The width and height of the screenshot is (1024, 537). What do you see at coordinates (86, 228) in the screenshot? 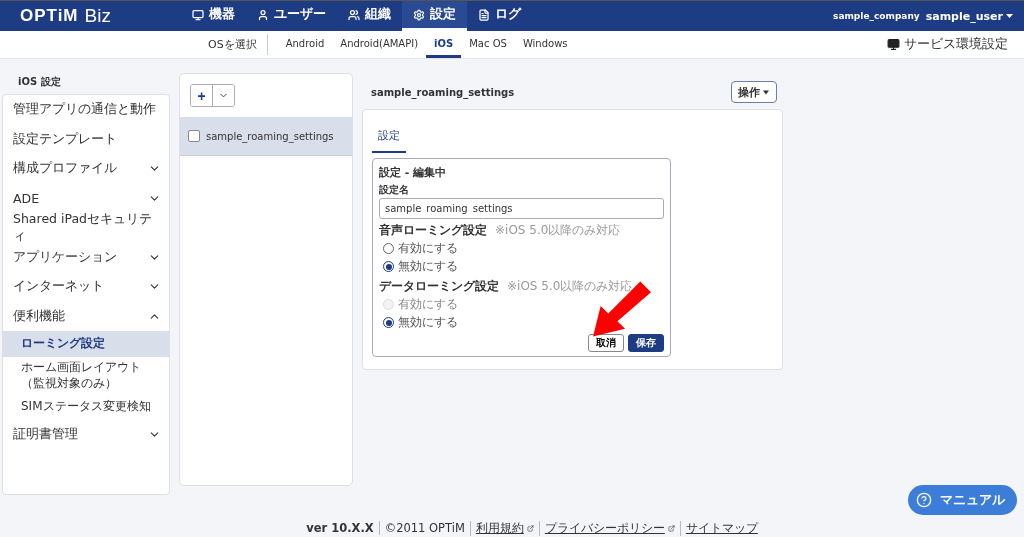
I see `sidebar-item: Shared iPadセキュリティ` at bounding box center [86, 228].